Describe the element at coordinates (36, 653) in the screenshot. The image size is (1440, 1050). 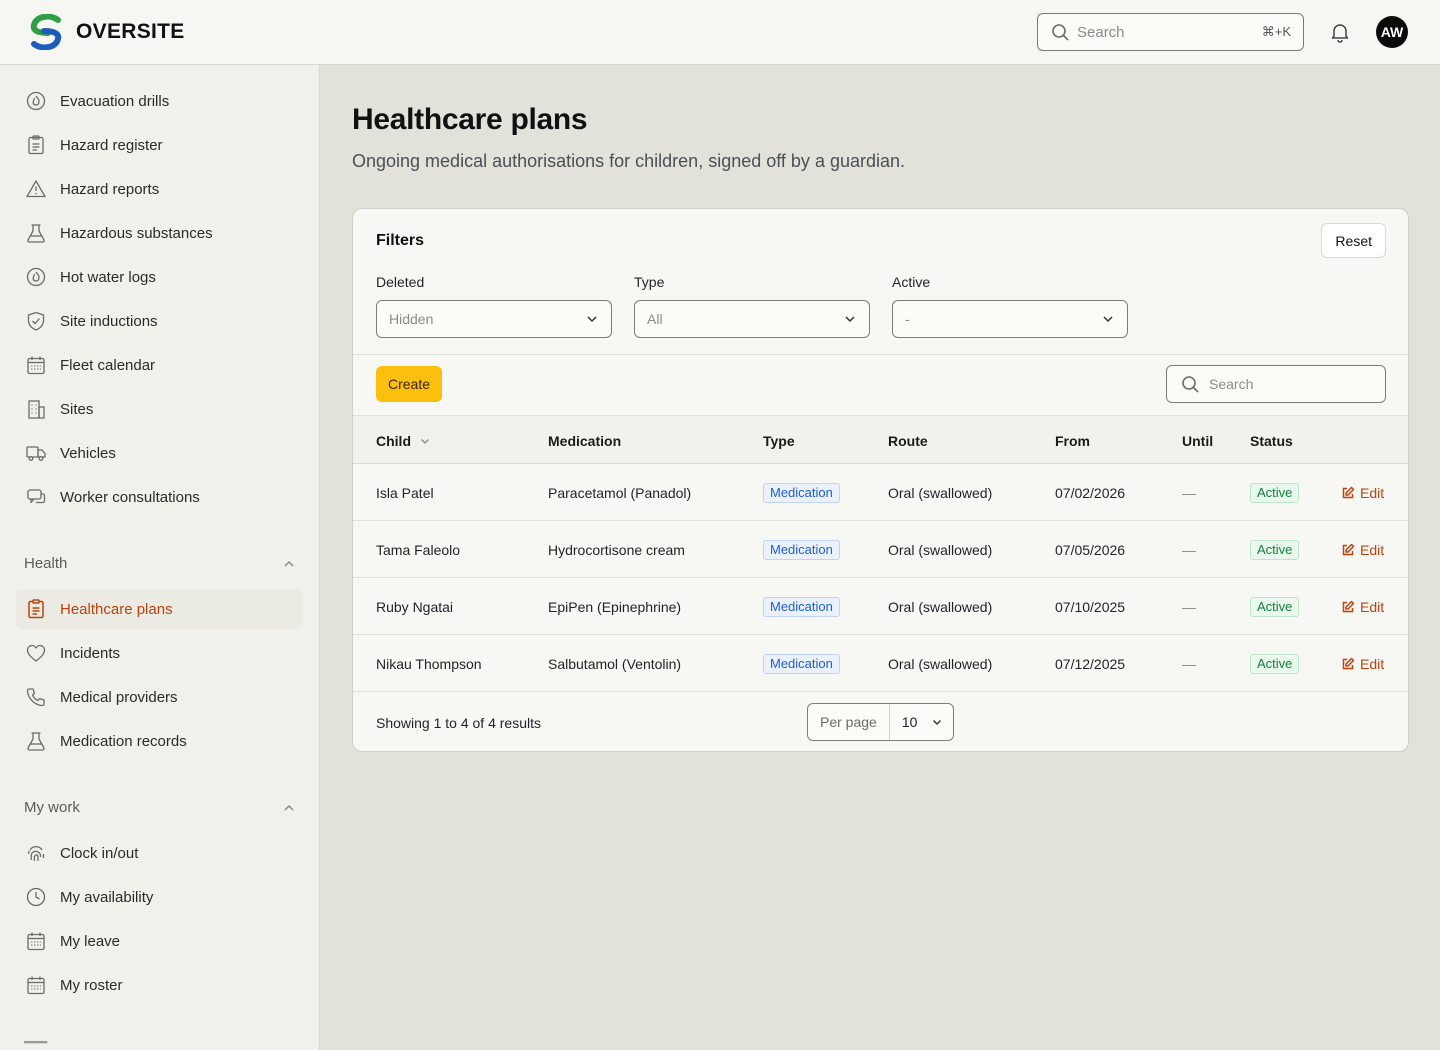
I see `heart-icon` at that location.